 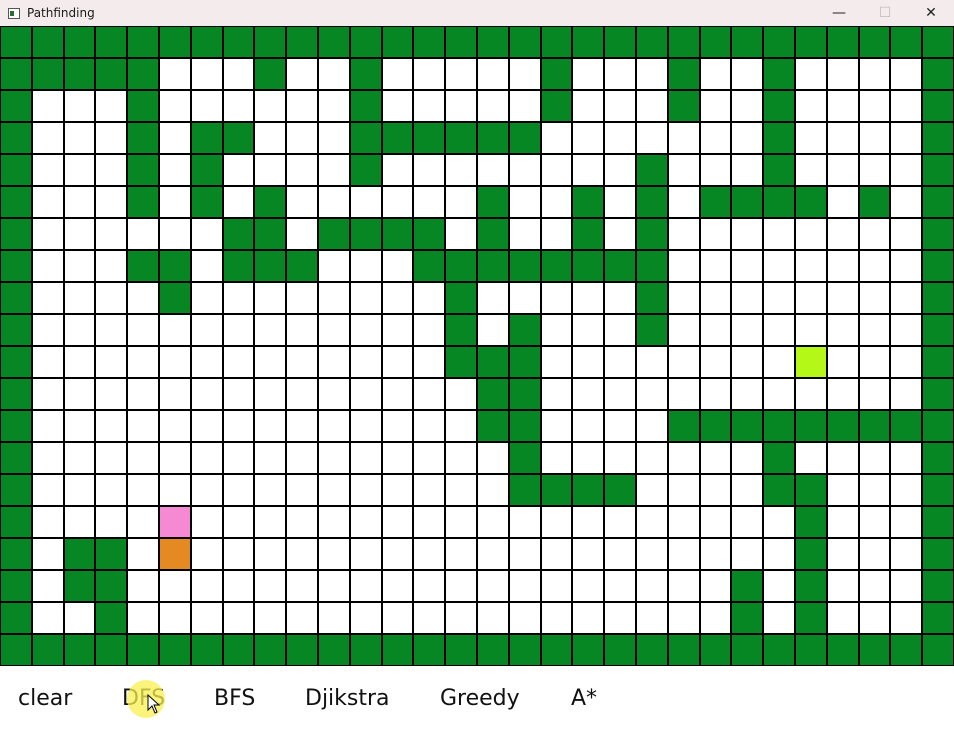 What do you see at coordinates (584, 695) in the screenshot?
I see `astar-button: A*` at bounding box center [584, 695].